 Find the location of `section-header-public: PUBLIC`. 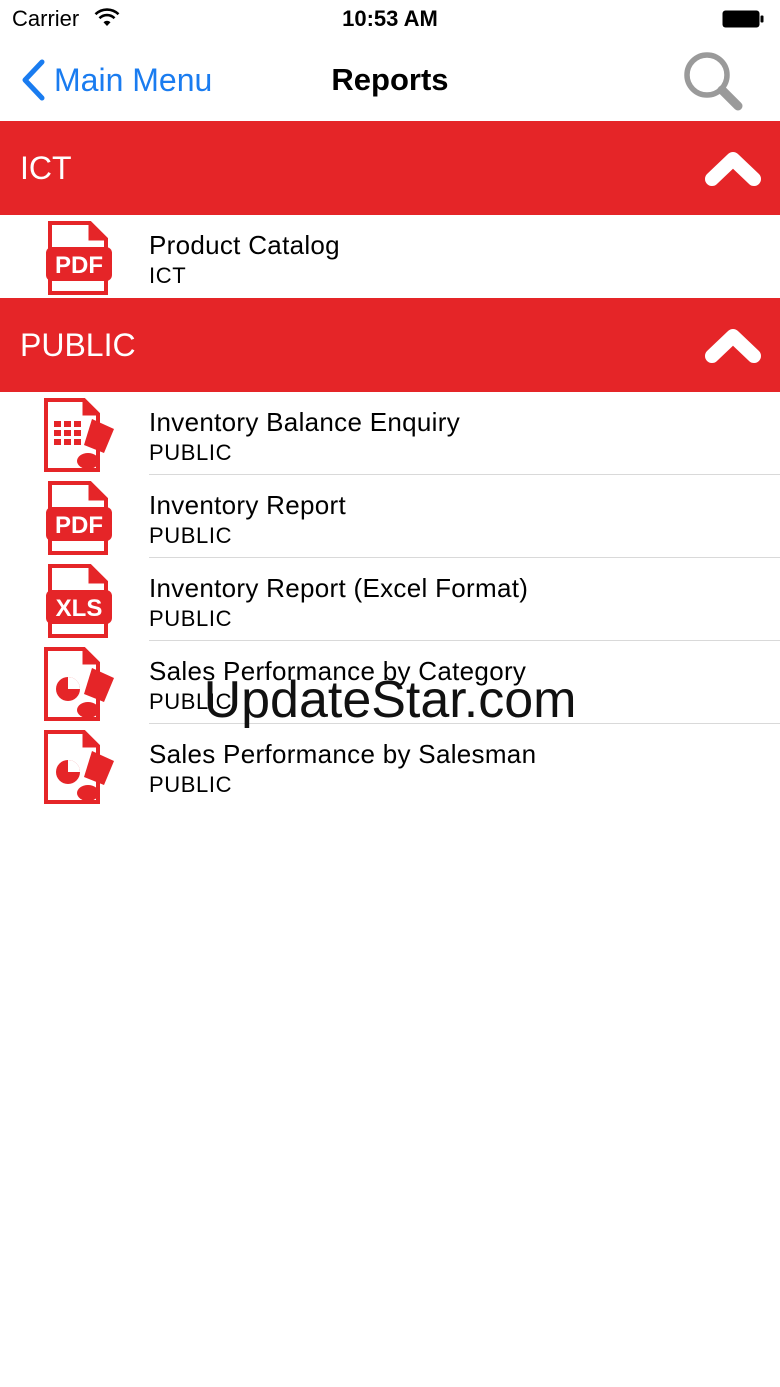

section-header-public: PUBLIC is located at coordinates (390, 345).